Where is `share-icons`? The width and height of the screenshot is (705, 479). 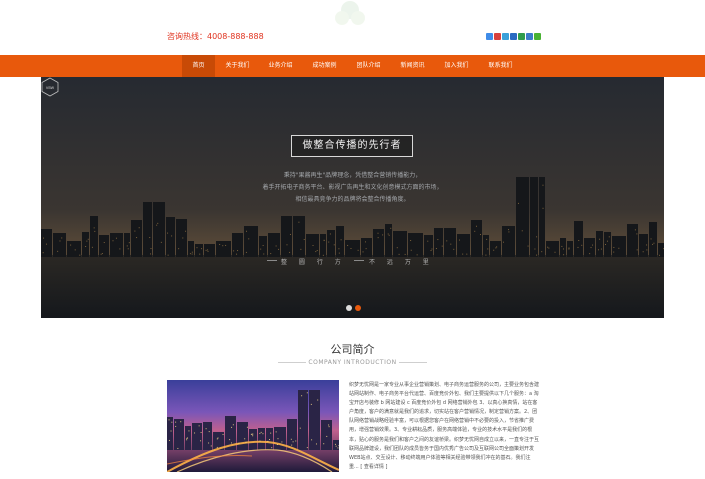 share-icons is located at coordinates (513, 36).